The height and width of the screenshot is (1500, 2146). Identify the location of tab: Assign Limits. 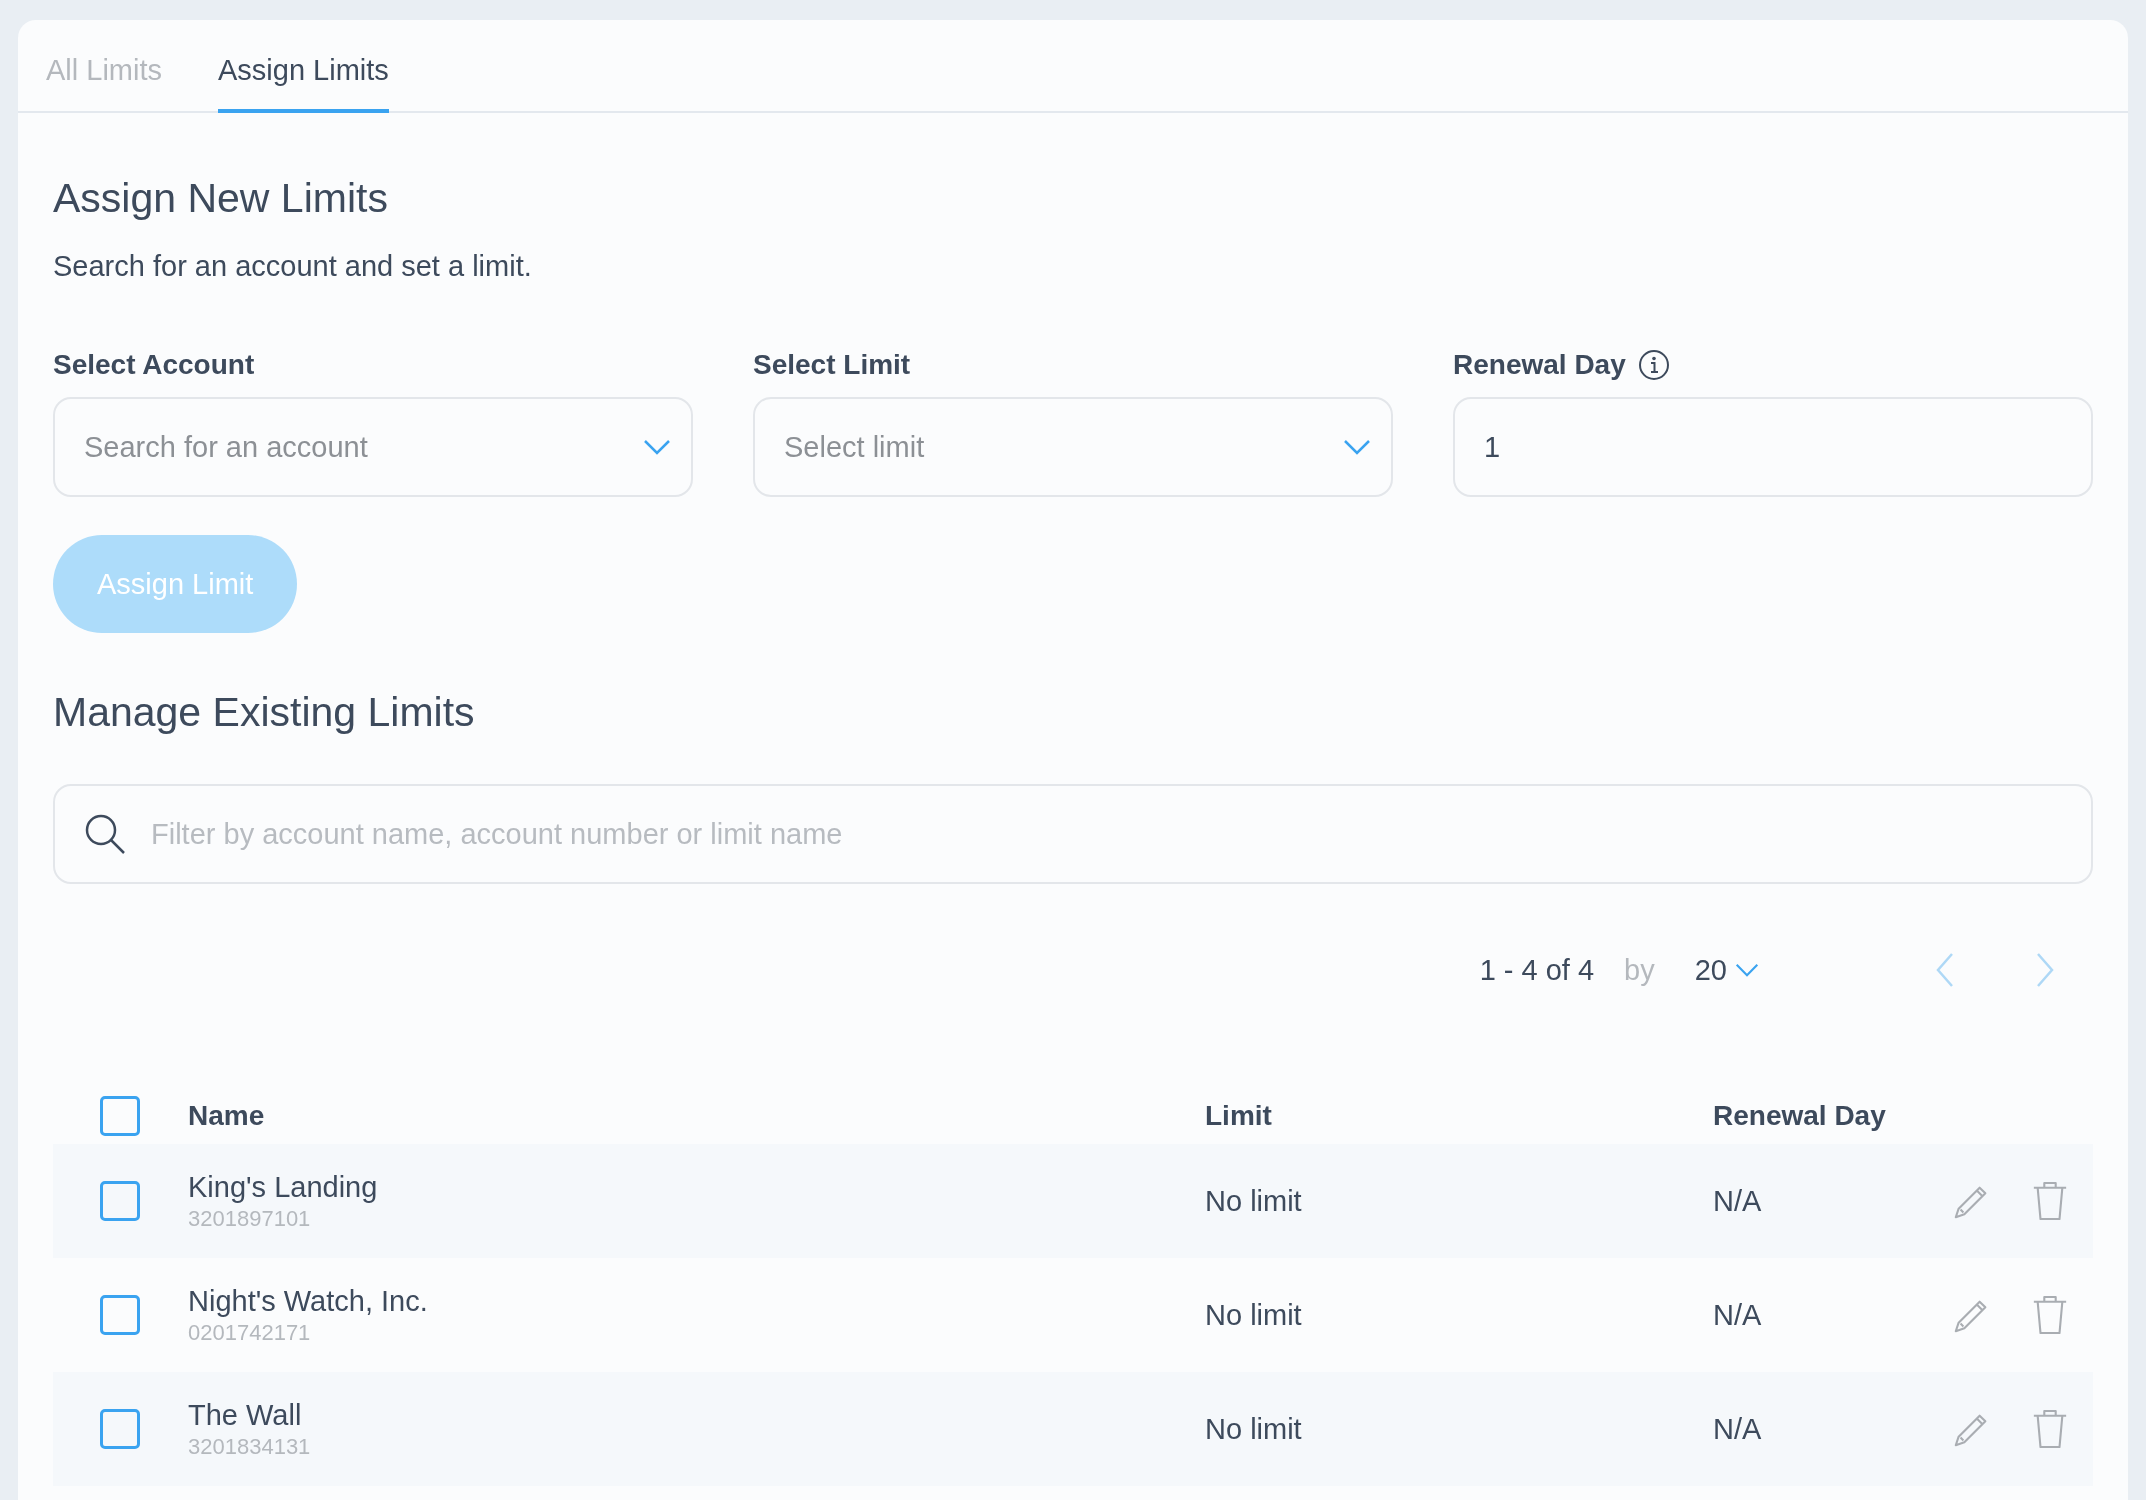
(303, 66).